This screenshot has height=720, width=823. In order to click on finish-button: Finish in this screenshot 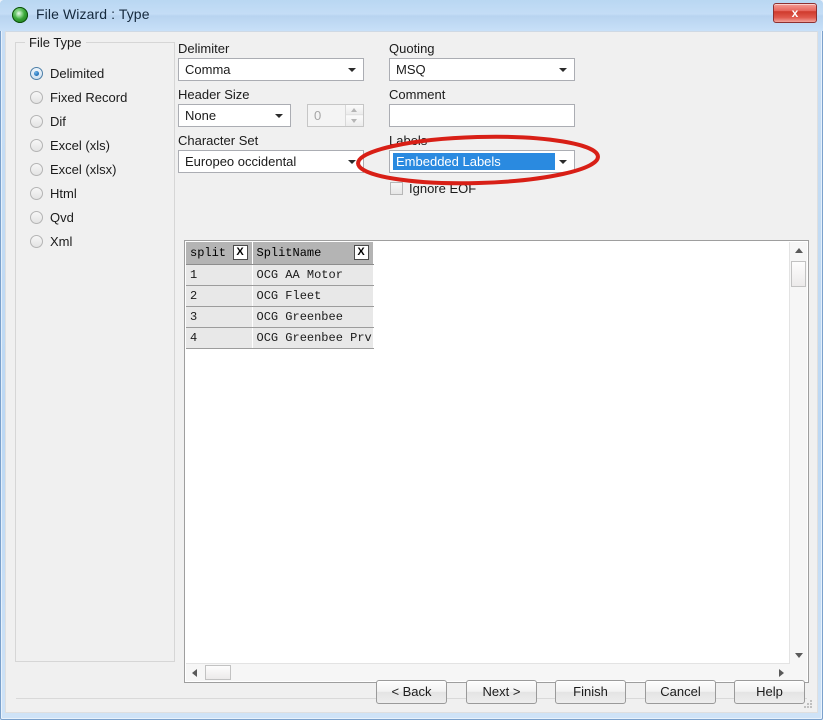, I will do `click(590, 692)`.